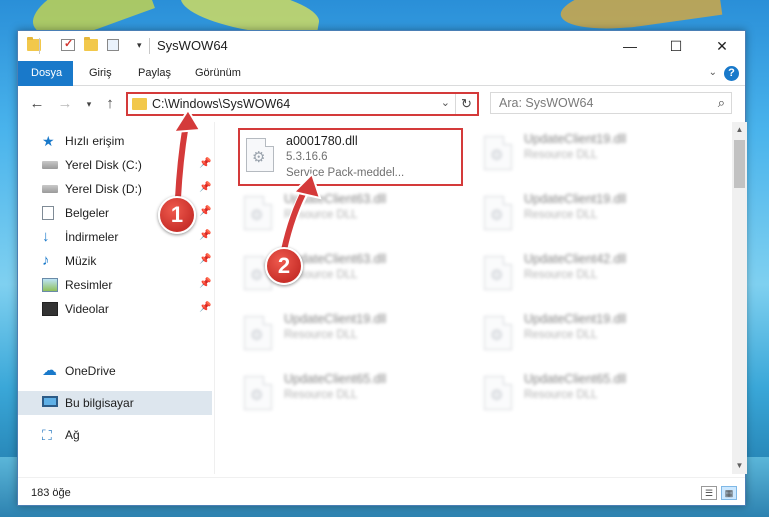 The image size is (769, 517). Describe the element at coordinates (466, 104) in the screenshot. I see `refresh-button: ↻` at that location.